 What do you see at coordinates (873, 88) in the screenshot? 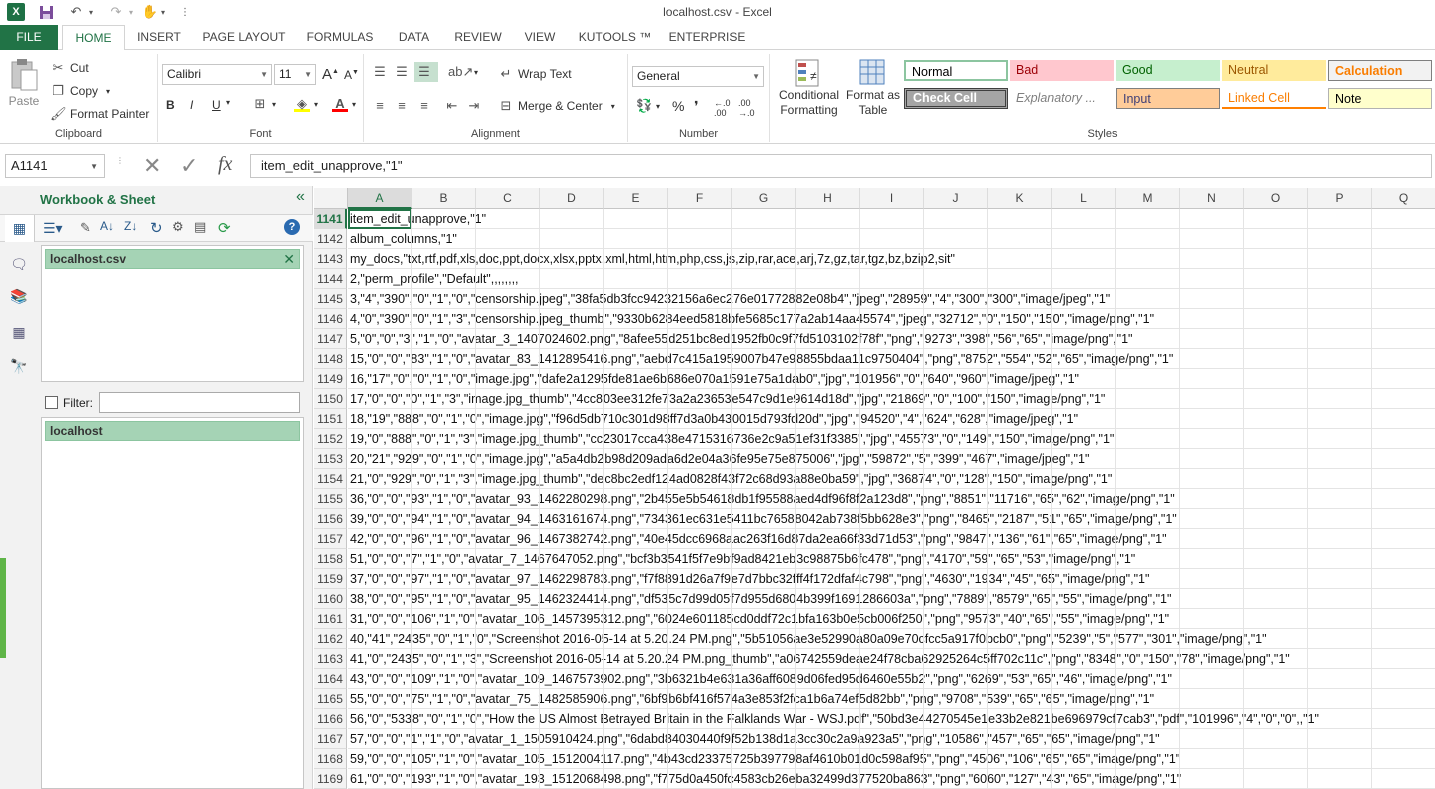
I see `format-as-table-button: Format as Table` at bounding box center [873, 88].